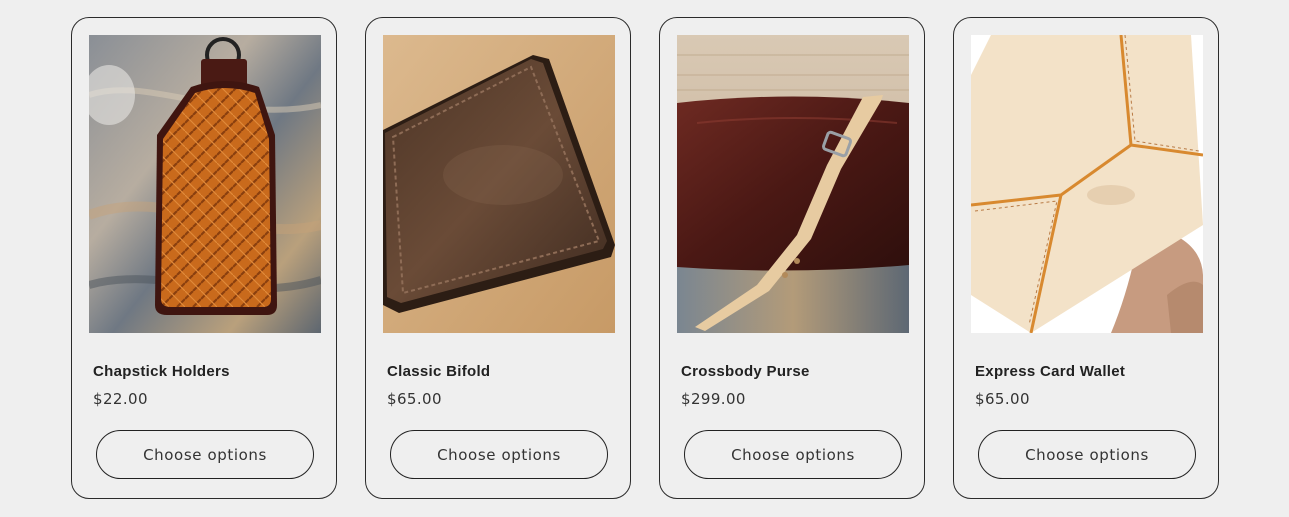 The width and height of the screenshot is (1289, 517). I want to click on express-card-wallet-image, so click(1087, 184).